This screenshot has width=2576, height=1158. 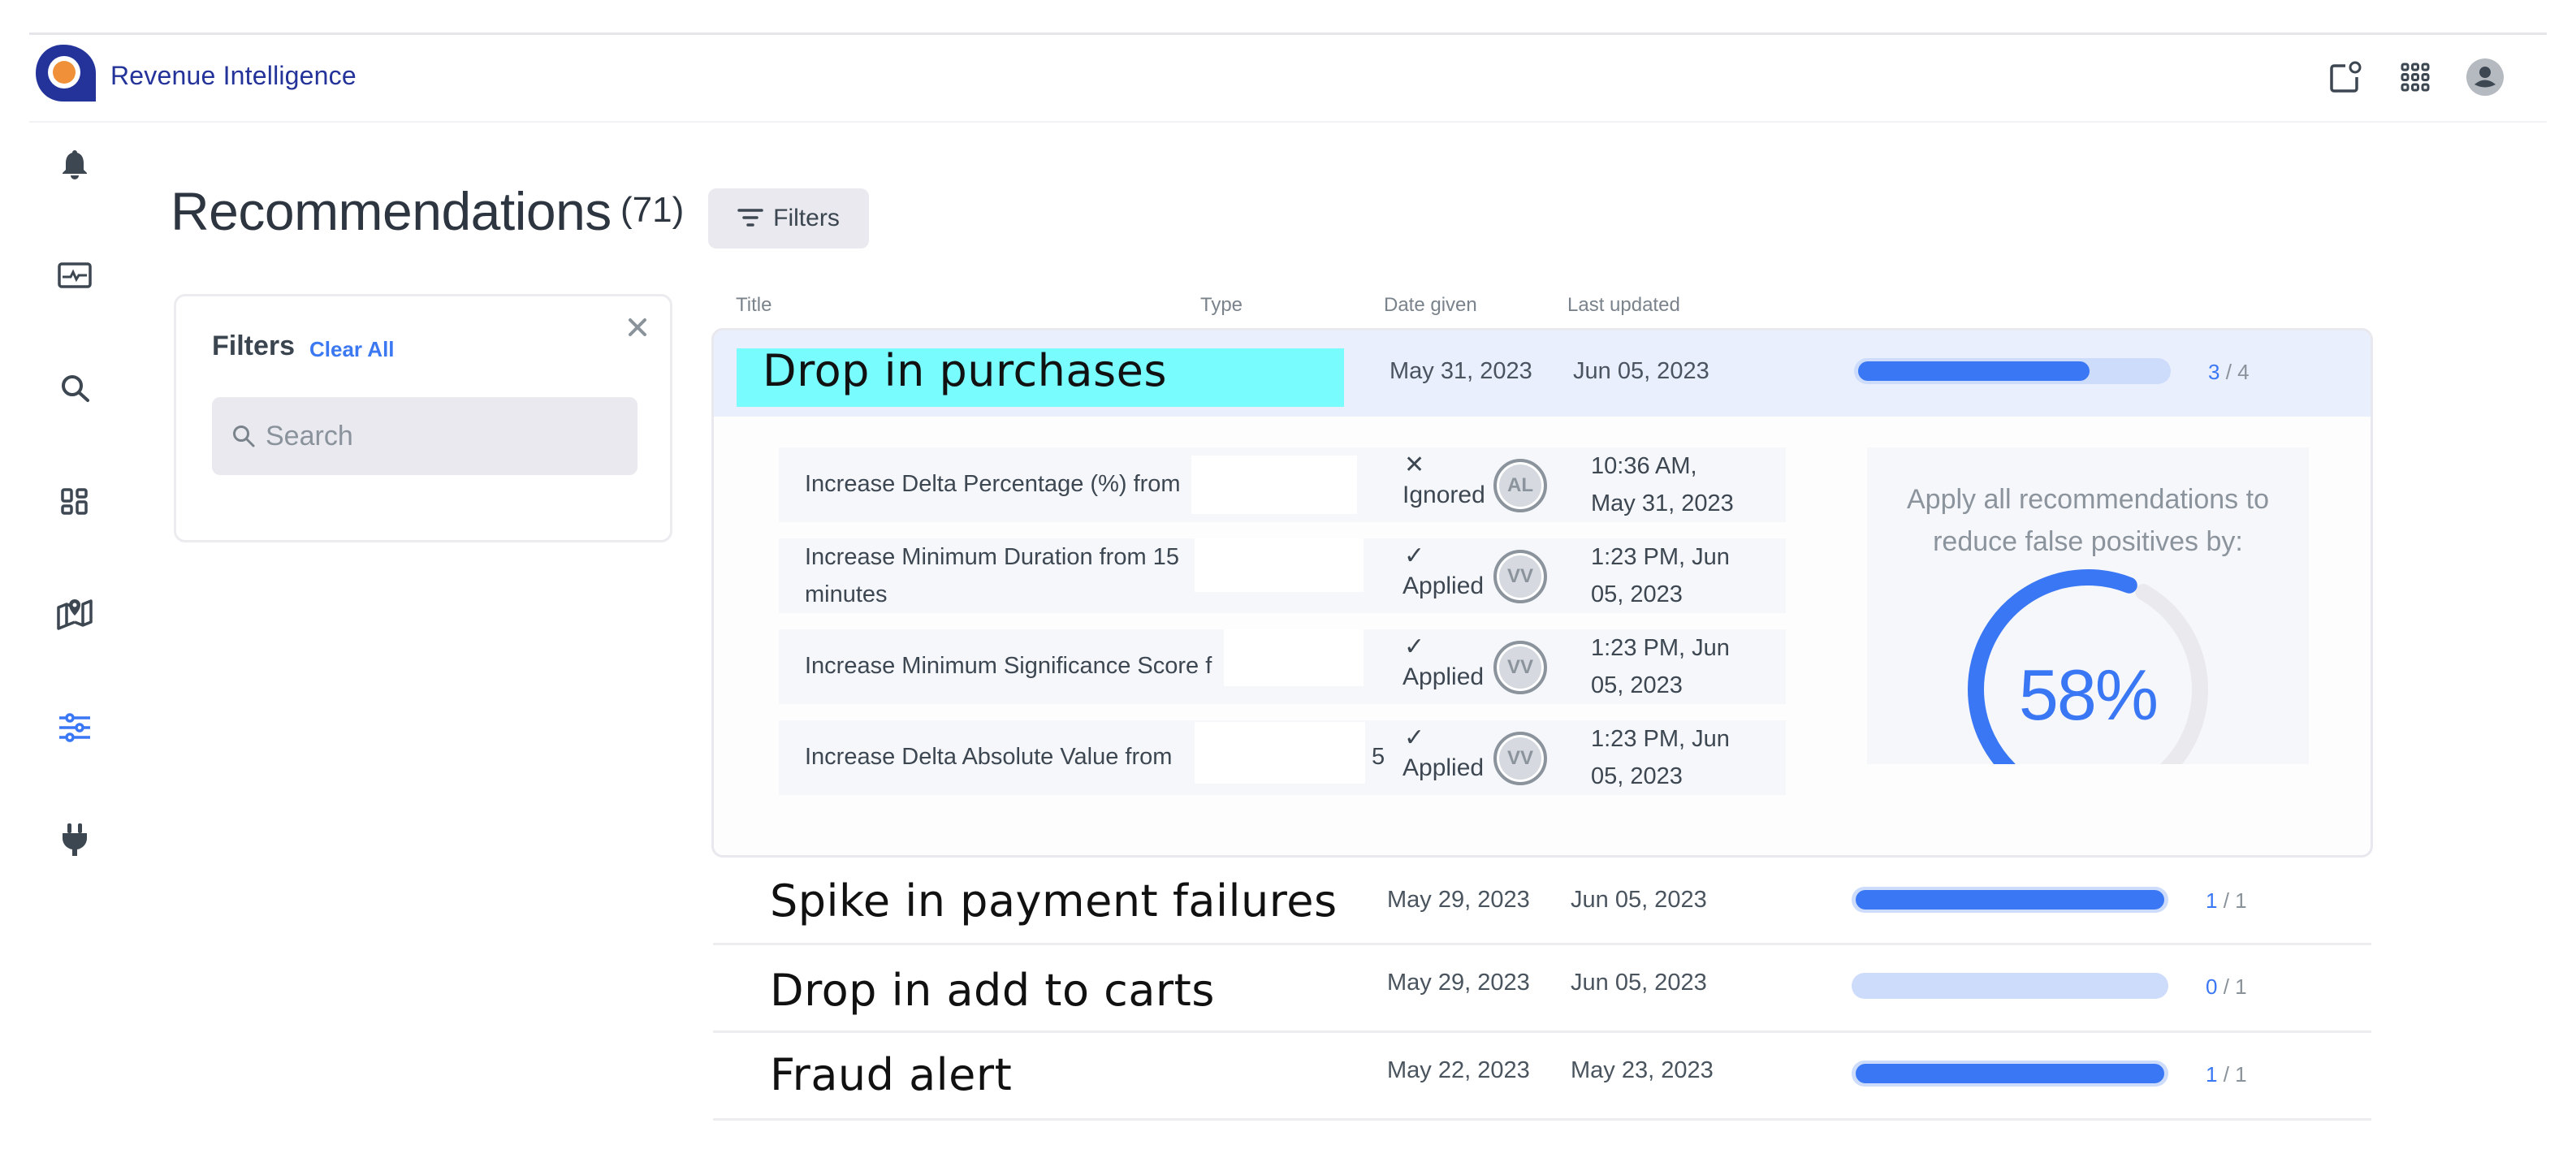 I want to click on row-title: Spike in payment failures, so click(x=1054, y=901).